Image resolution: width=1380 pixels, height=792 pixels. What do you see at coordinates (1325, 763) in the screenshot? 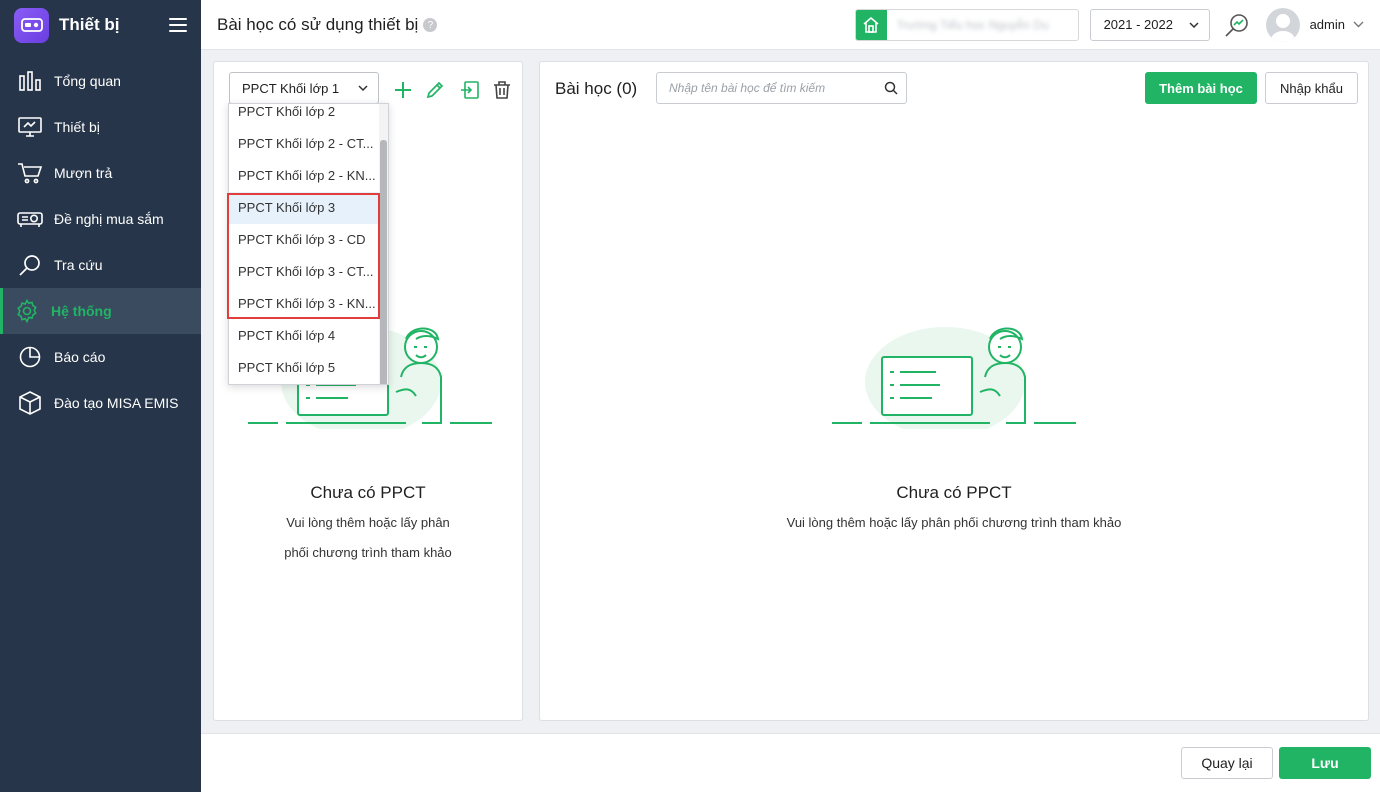
I see `save-button: Lưu` at bounding box center [1325, 763].